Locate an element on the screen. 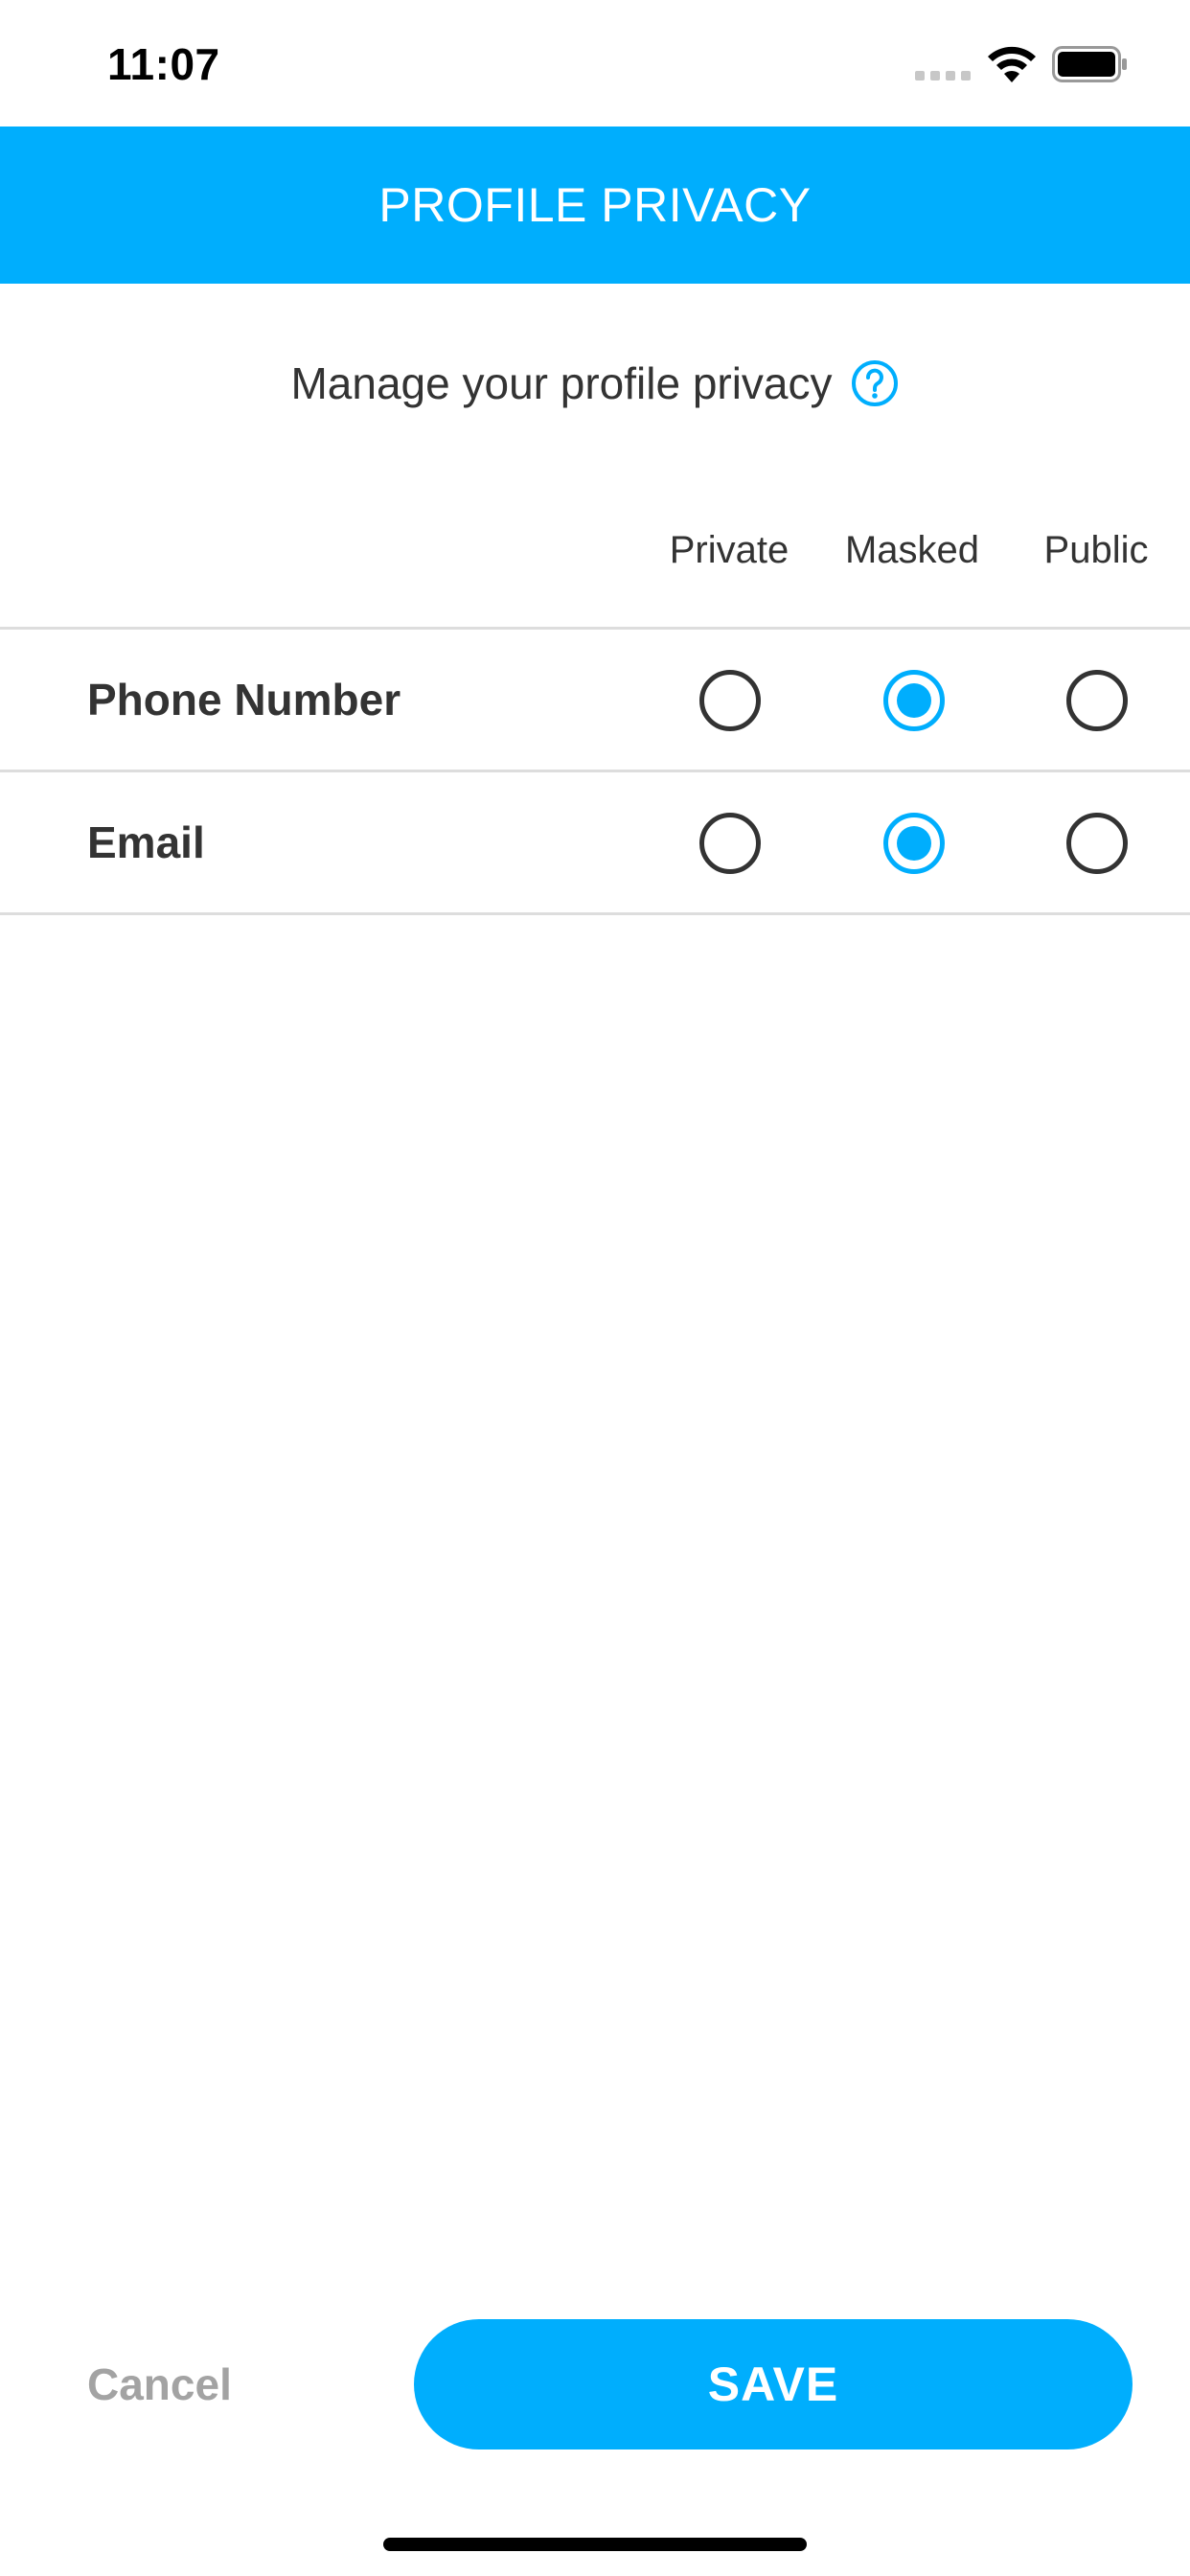 This screenshot has width=1190, height=2576. email-public-radio is located at coordinates (1097, 843).